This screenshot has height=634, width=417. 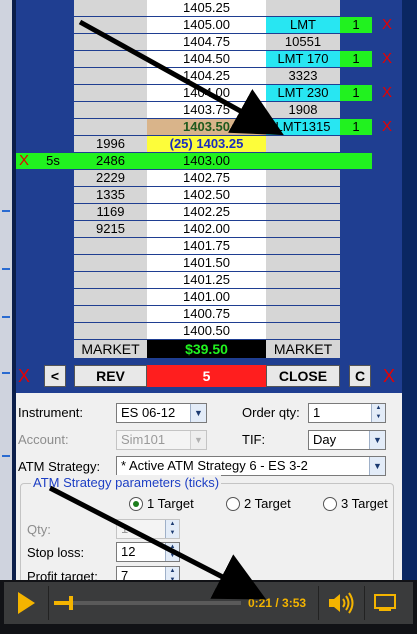 I want to click on seek-handle, so click(x=70, y=603).